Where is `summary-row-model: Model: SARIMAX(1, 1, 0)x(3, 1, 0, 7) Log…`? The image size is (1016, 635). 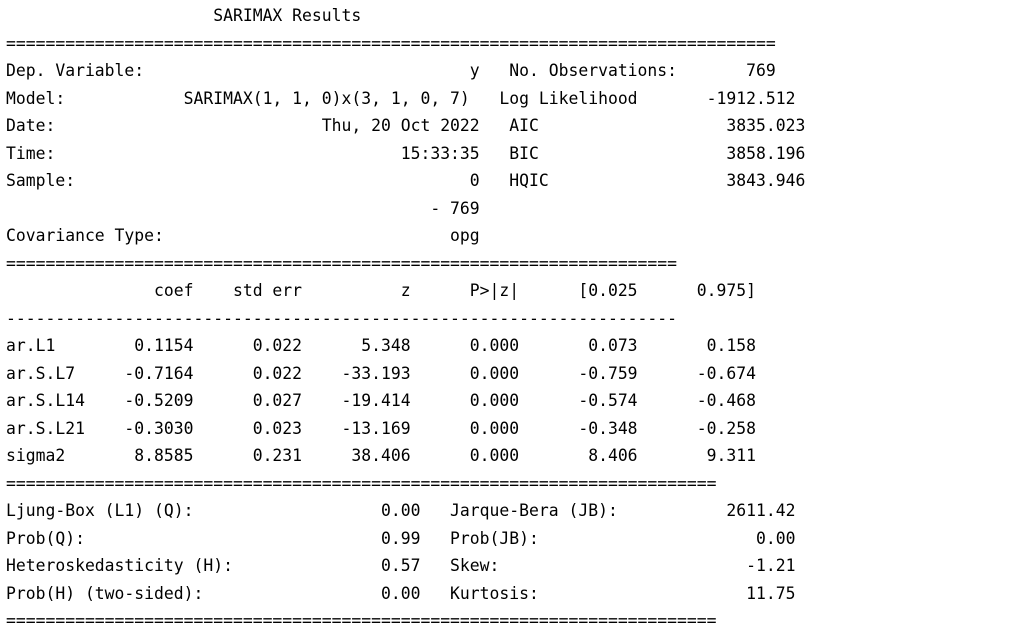 summary-row-model: Model: SARIMAX(1, 1, 0)x(3, 1, 0, 7) Log… is located at coordinates (401, 98).